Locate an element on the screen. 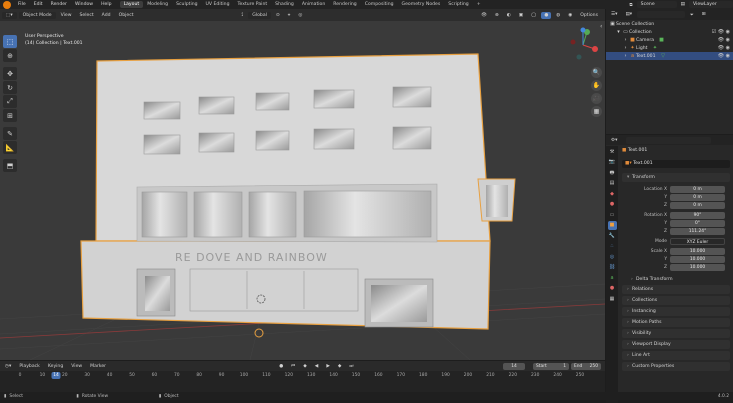 Image resolution: width=733 pixels, height=403 pixels. modifier-tab-icon: 🔧 is located at coordinates (612, 236).